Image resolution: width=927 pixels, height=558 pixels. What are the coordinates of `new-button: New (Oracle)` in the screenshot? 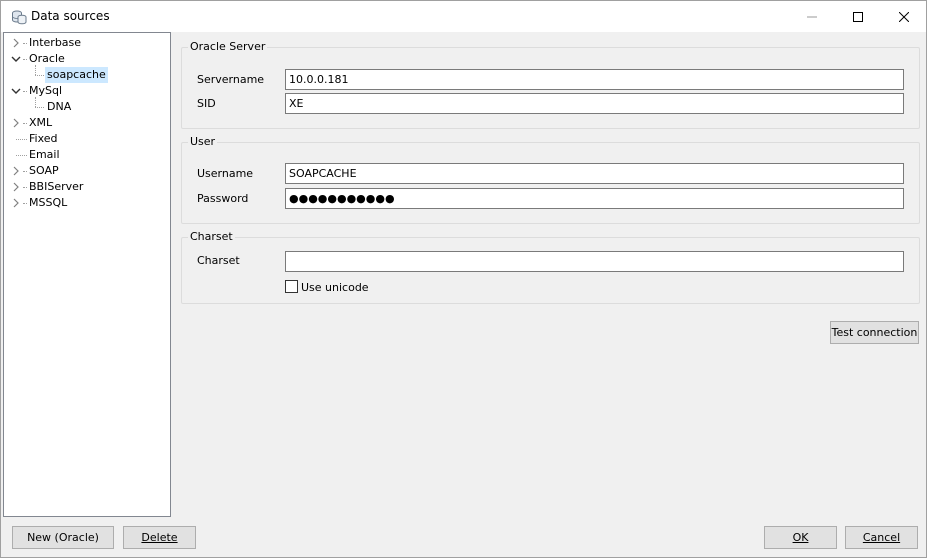 It's located at (63, 537).